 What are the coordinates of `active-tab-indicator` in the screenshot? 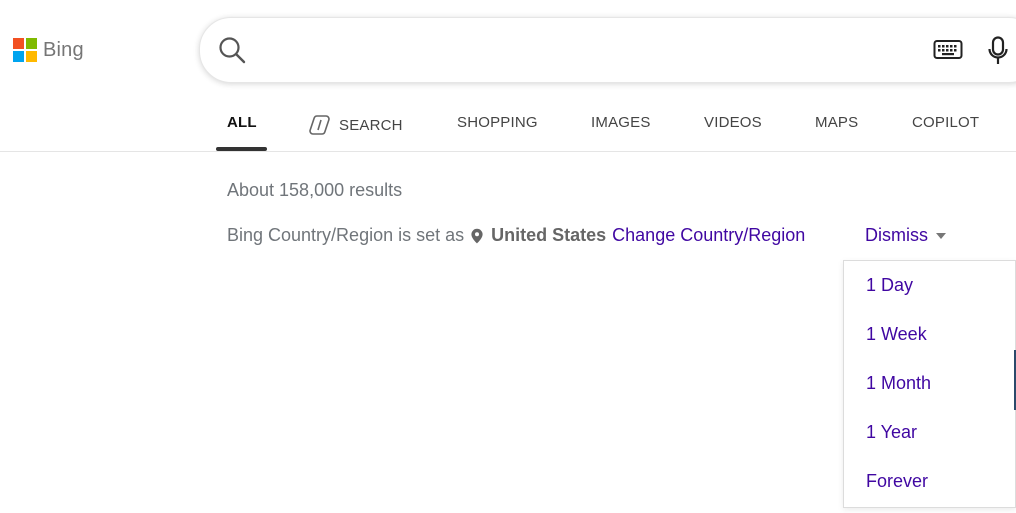 It's located at (241, 149).